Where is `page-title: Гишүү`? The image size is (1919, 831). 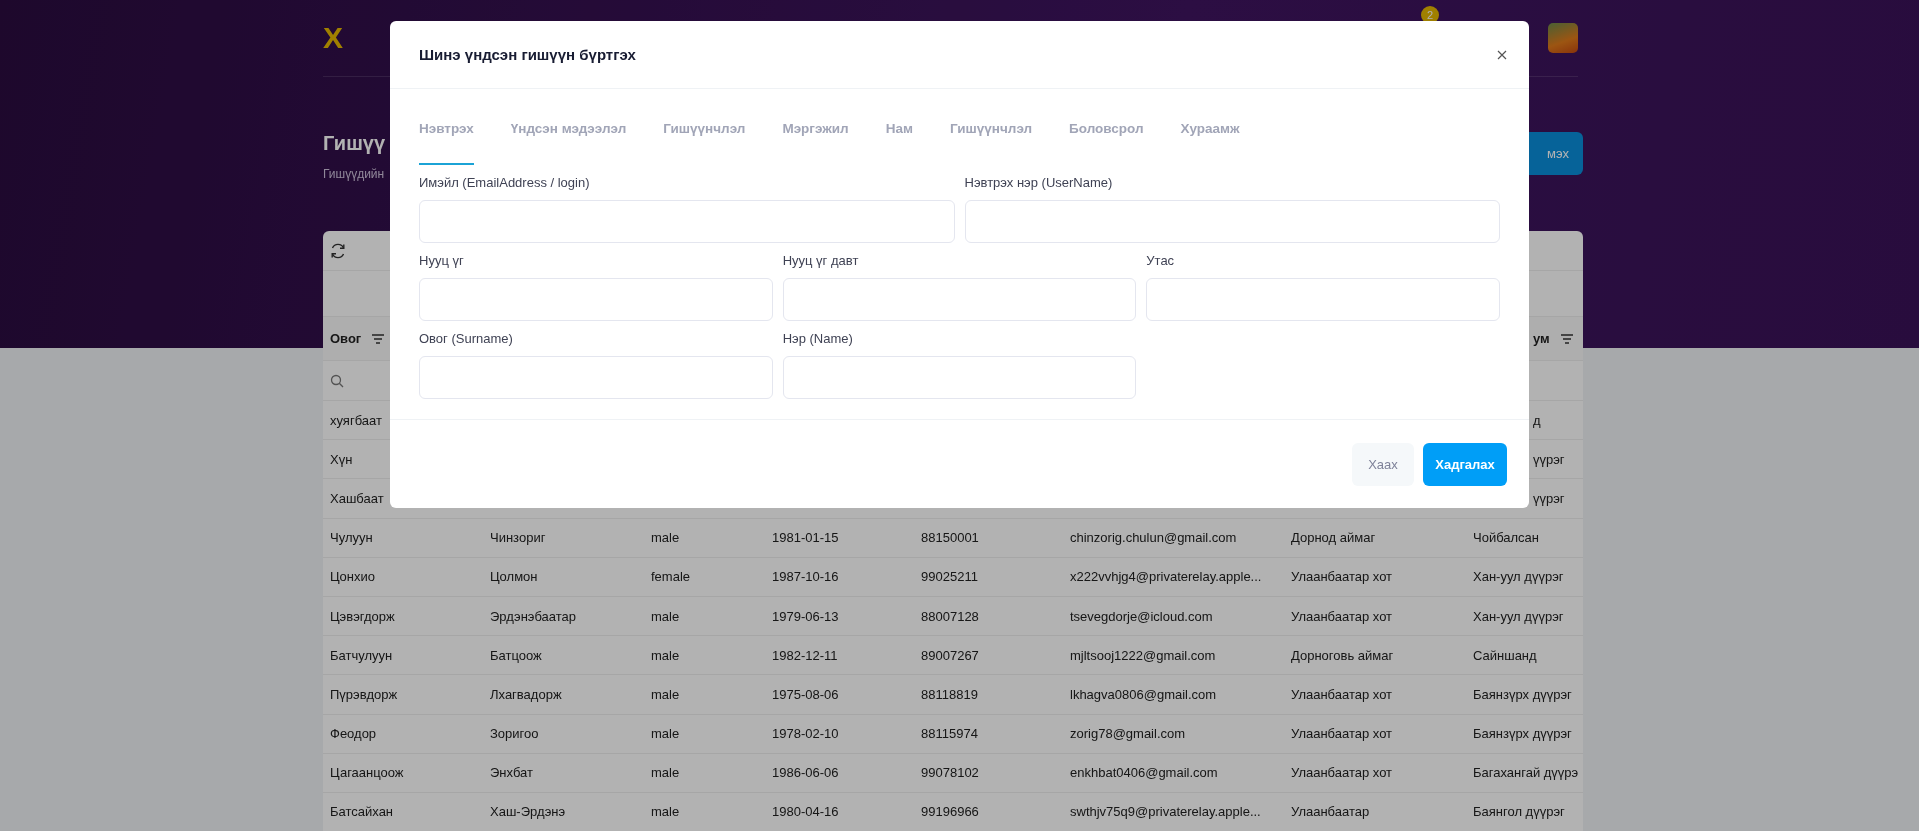 page-title: Гишүү is located at coordinates (354, 143).